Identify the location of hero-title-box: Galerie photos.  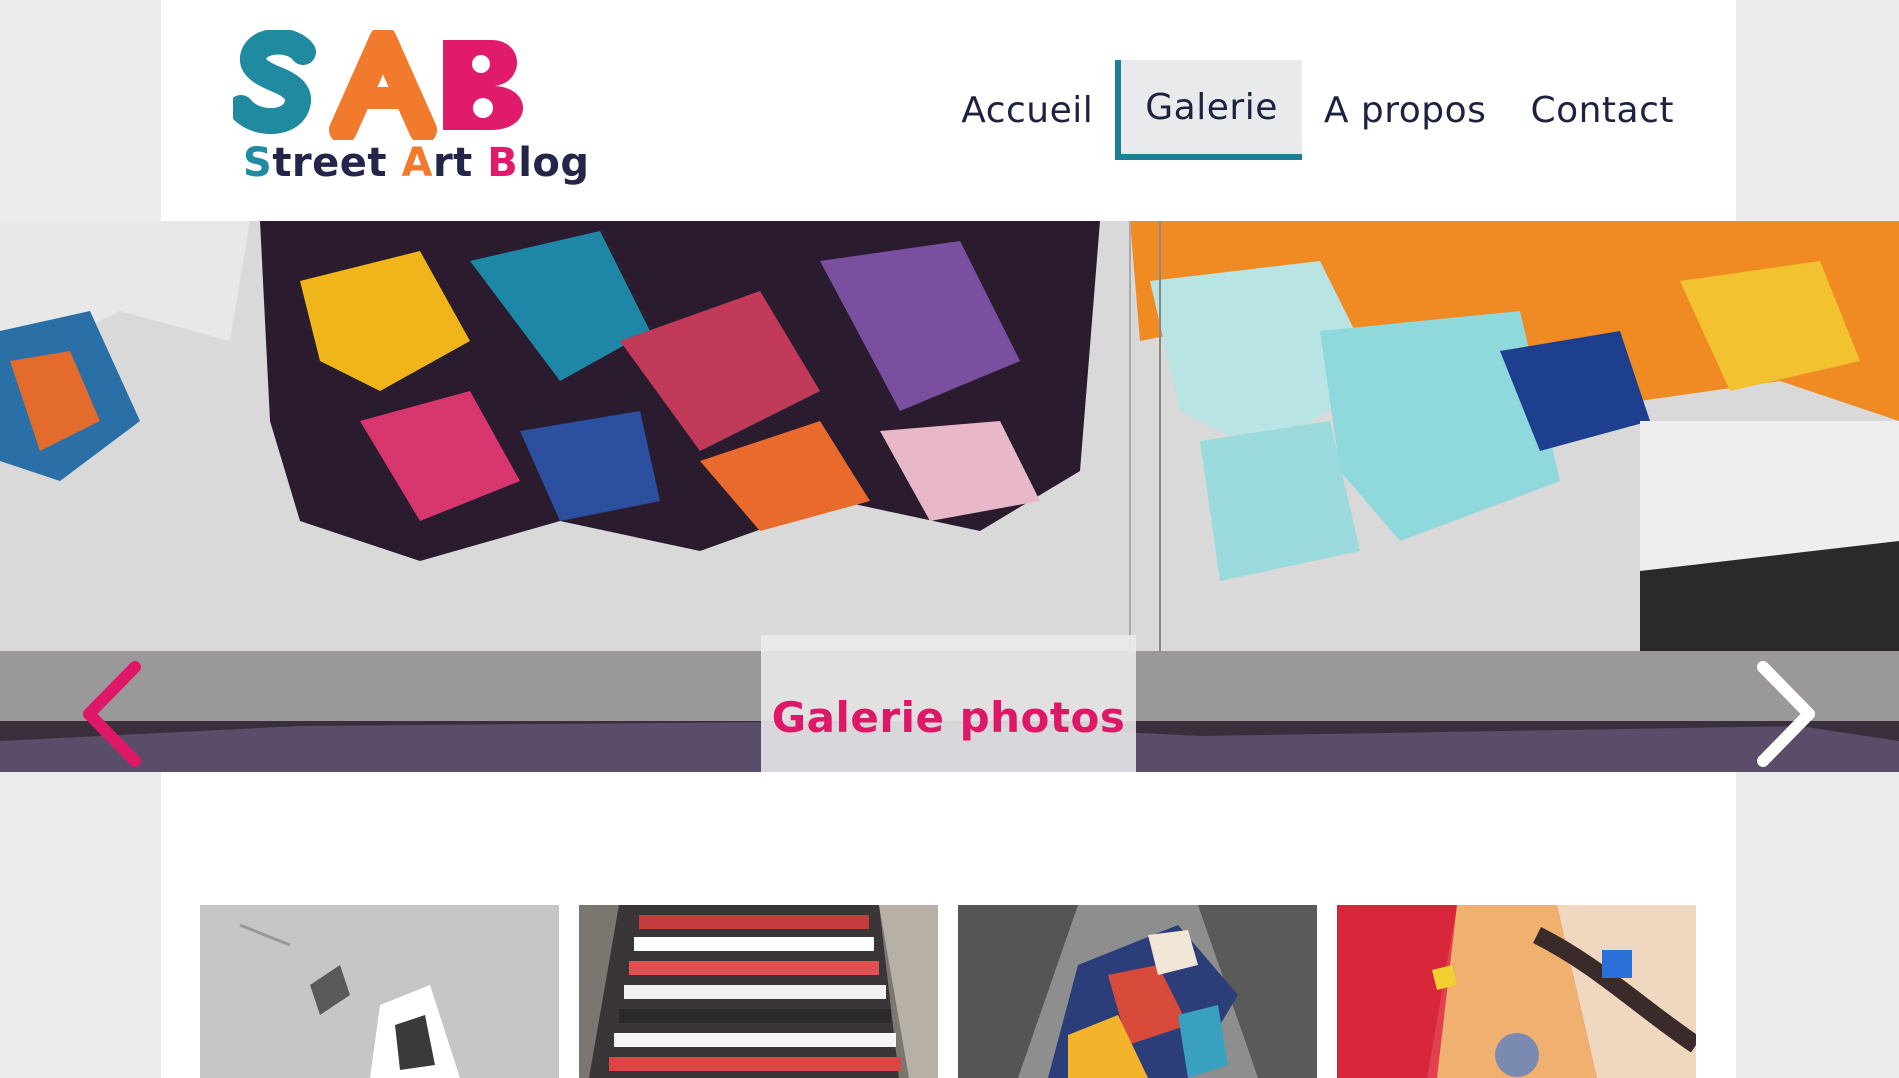
(948, 703).